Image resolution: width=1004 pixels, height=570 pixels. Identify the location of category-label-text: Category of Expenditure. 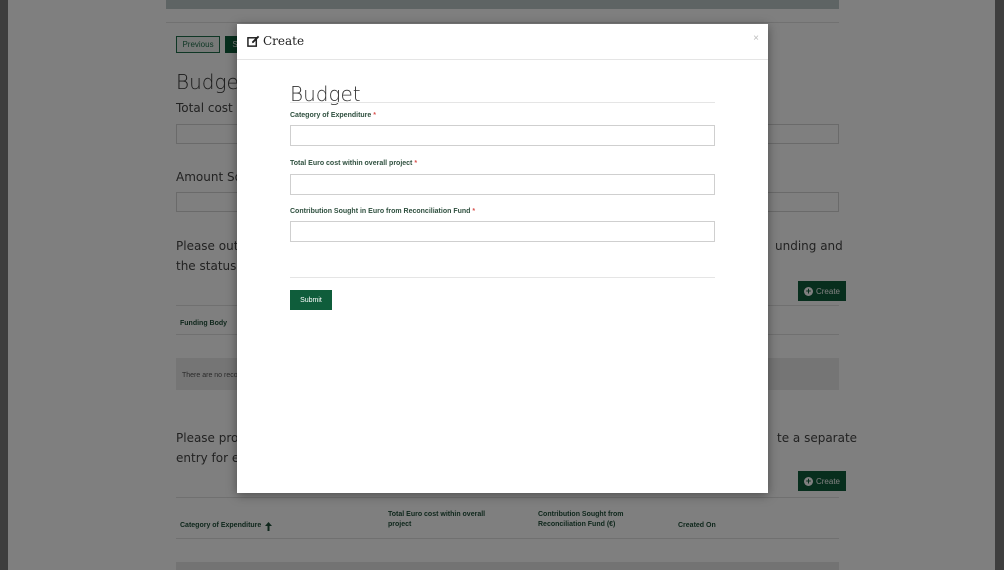
(331, 115).